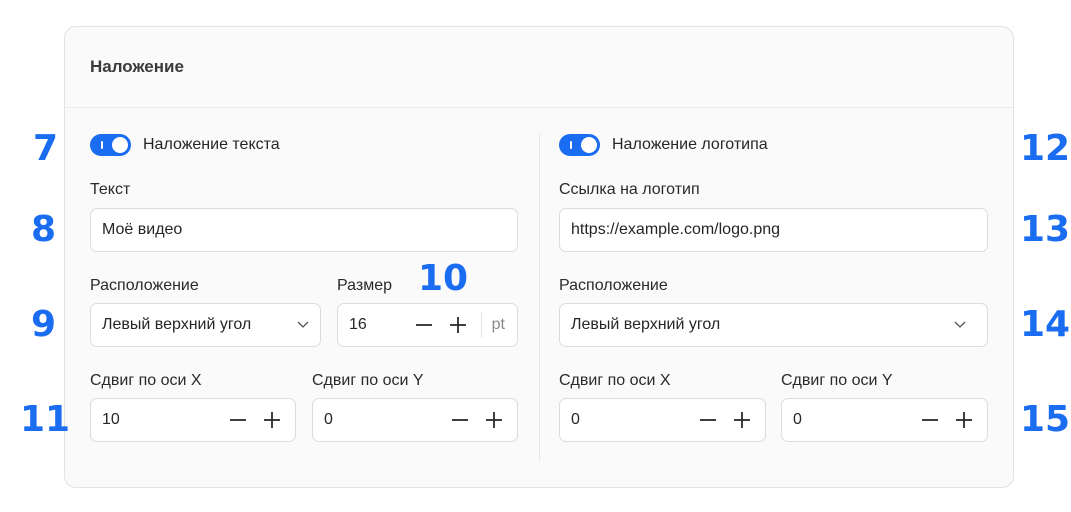 The height and width of the screenshot is (512, 1071). I want to click on marker-7: 7, so click(46, 148).